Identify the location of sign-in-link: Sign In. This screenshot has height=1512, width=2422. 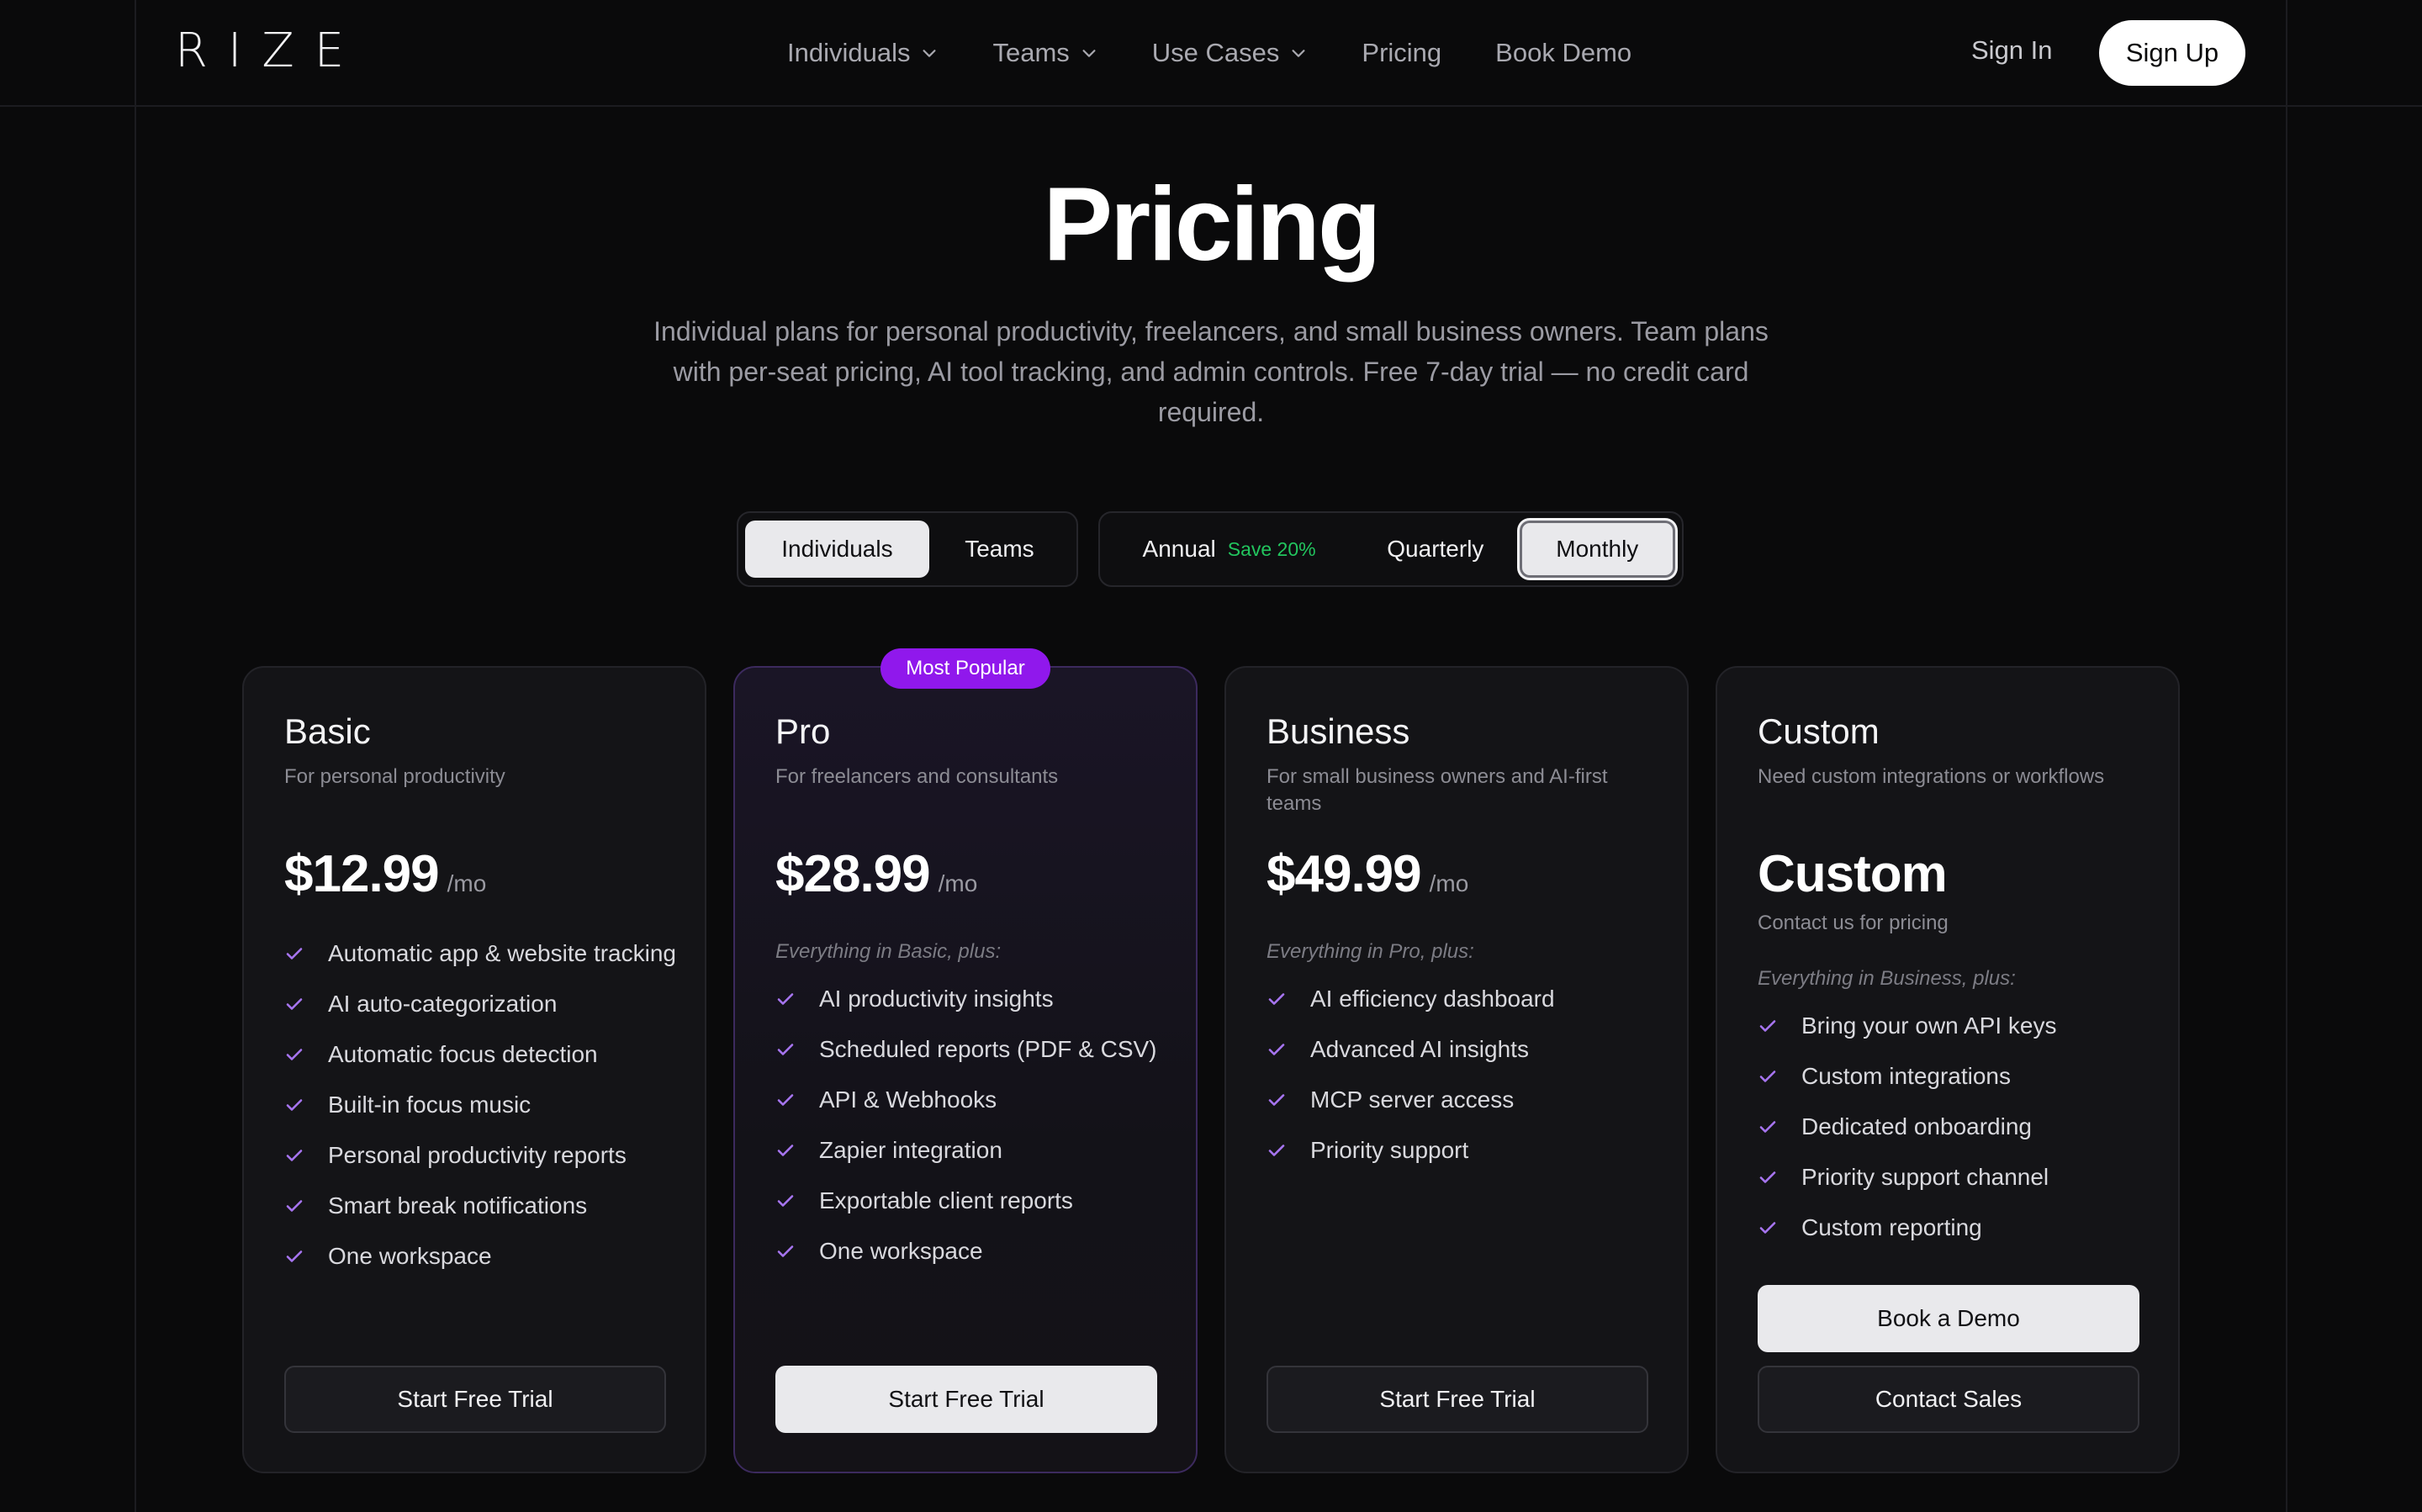
(2012, 50).